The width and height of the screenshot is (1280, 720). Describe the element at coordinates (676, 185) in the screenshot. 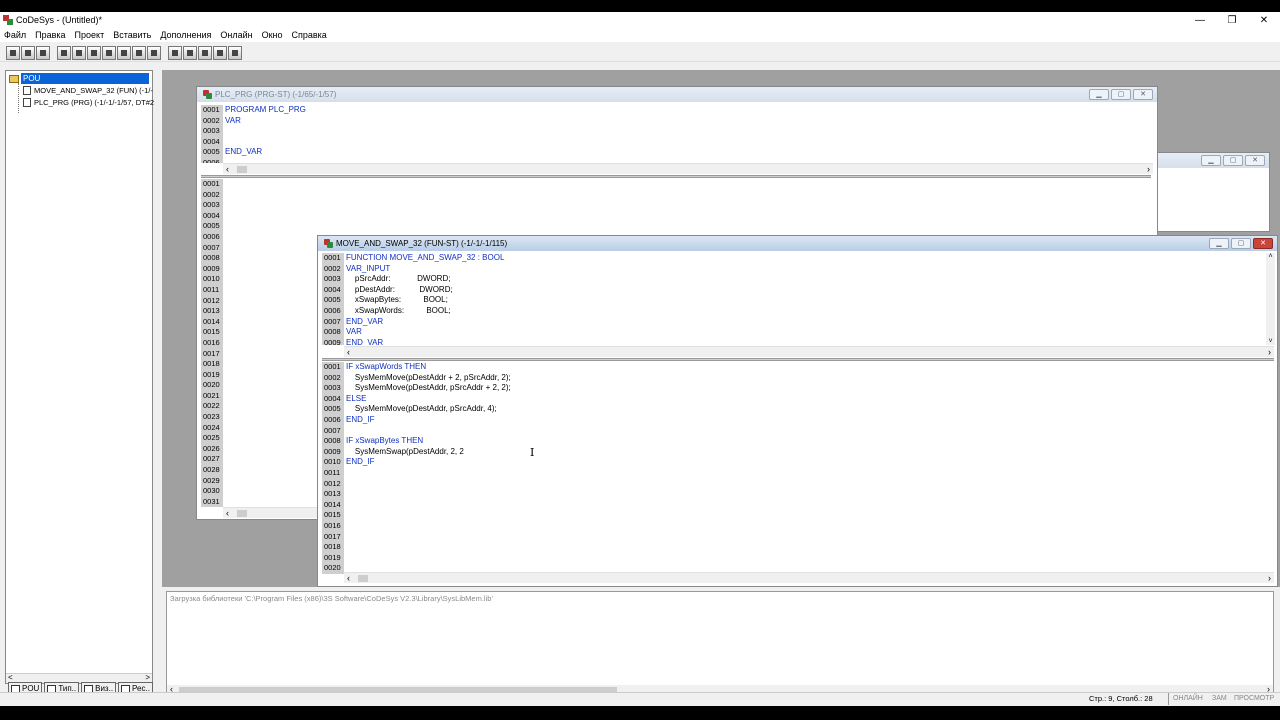

I see `code-line: 0001` at that location.